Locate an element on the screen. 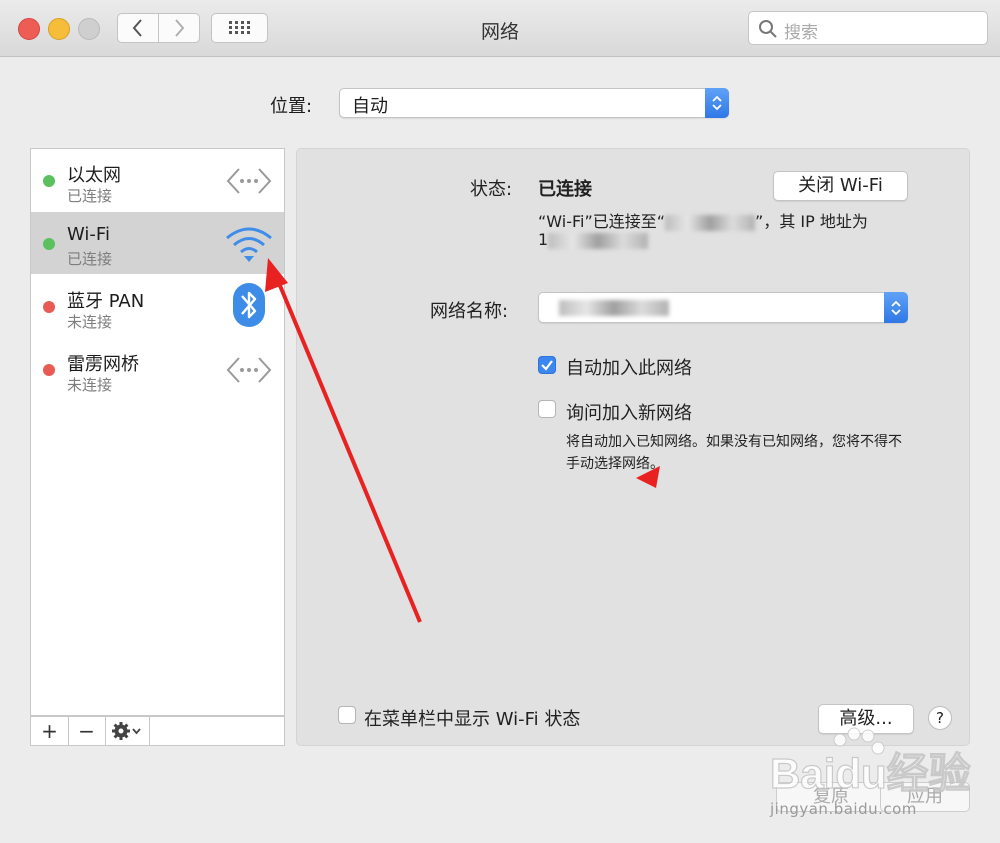 The height and width of the screenshot is (843, 1000). annotation-arrow-small is located at coordinates (648, 477).